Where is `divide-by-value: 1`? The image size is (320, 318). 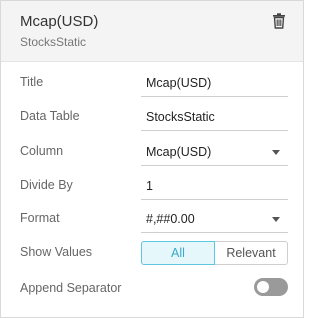
divide-by-value: 1 is located at coordinates (149, 186).